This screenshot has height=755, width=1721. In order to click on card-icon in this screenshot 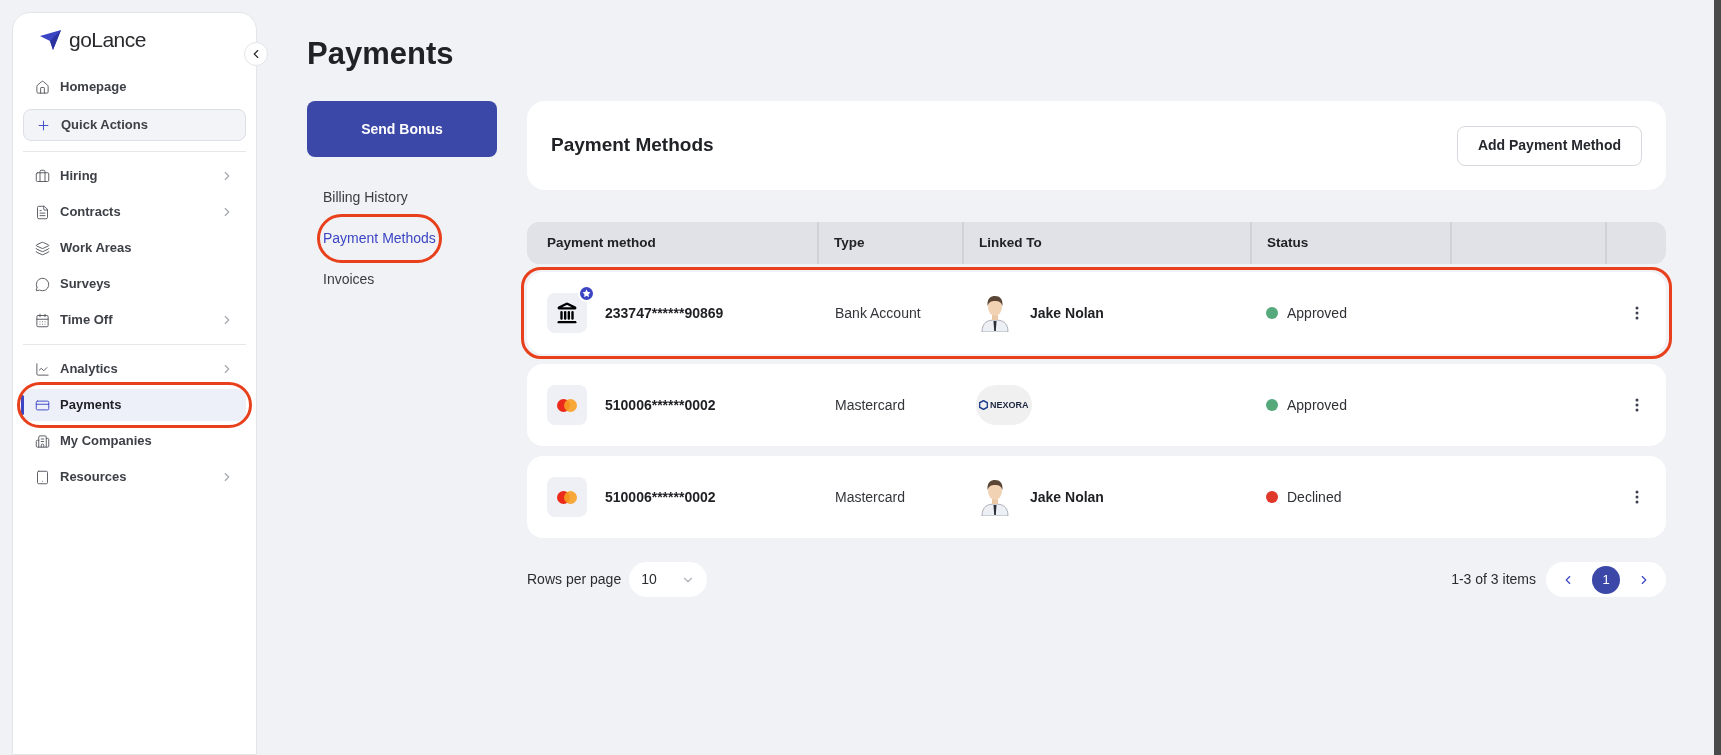, I will do `click(42, 405)`.